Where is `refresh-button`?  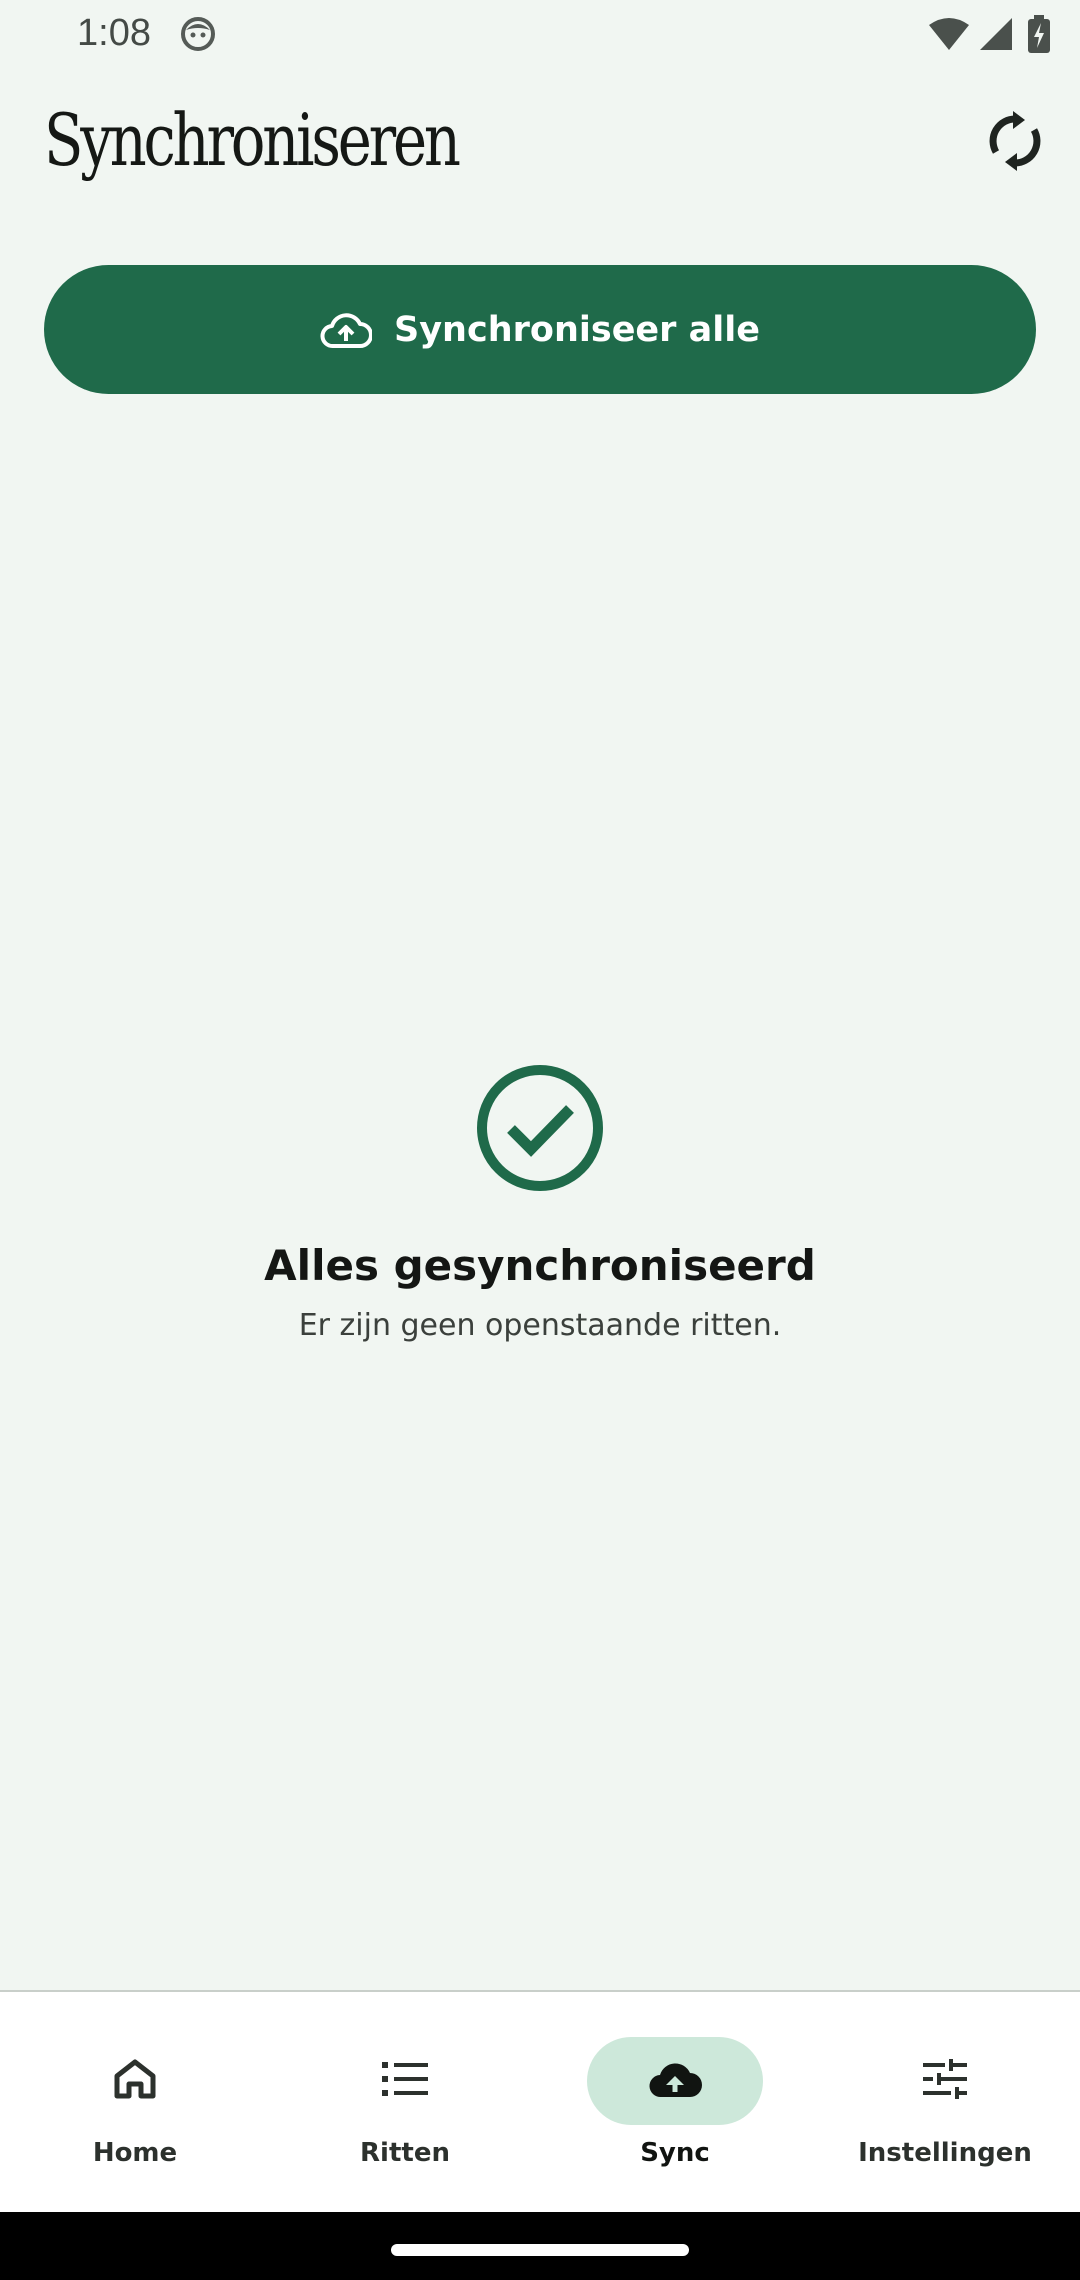 refresh-button is located at coordinates (1015, 143).